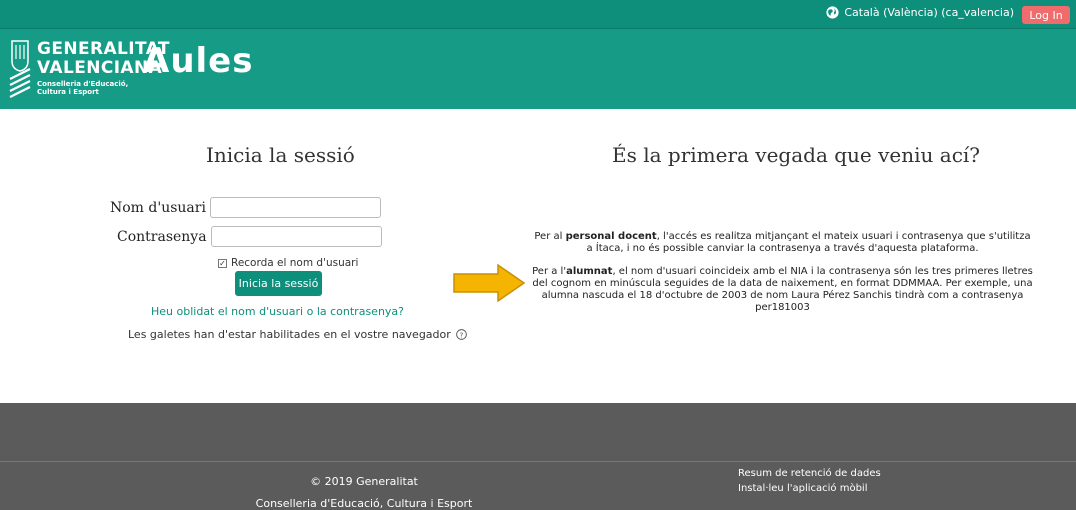 The width and height of the screenshot is (1076, 510). What do you see at coordinates (489, 283) in the screenshot?
I see `arrow-right-icon` at bounding box center [489, 283].